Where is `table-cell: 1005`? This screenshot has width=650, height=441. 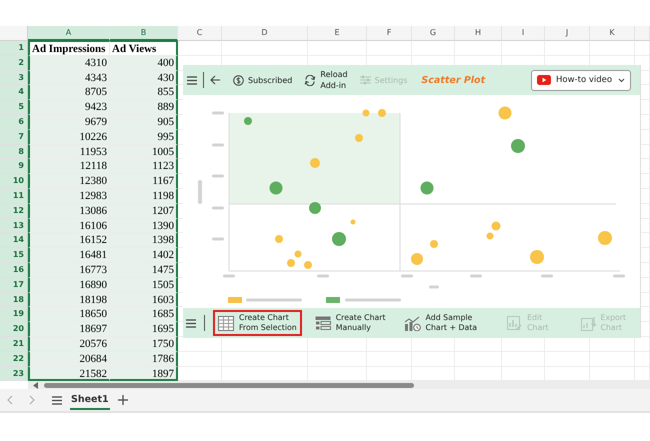 table-cell: 1005 is located at coordinates (144, 152).